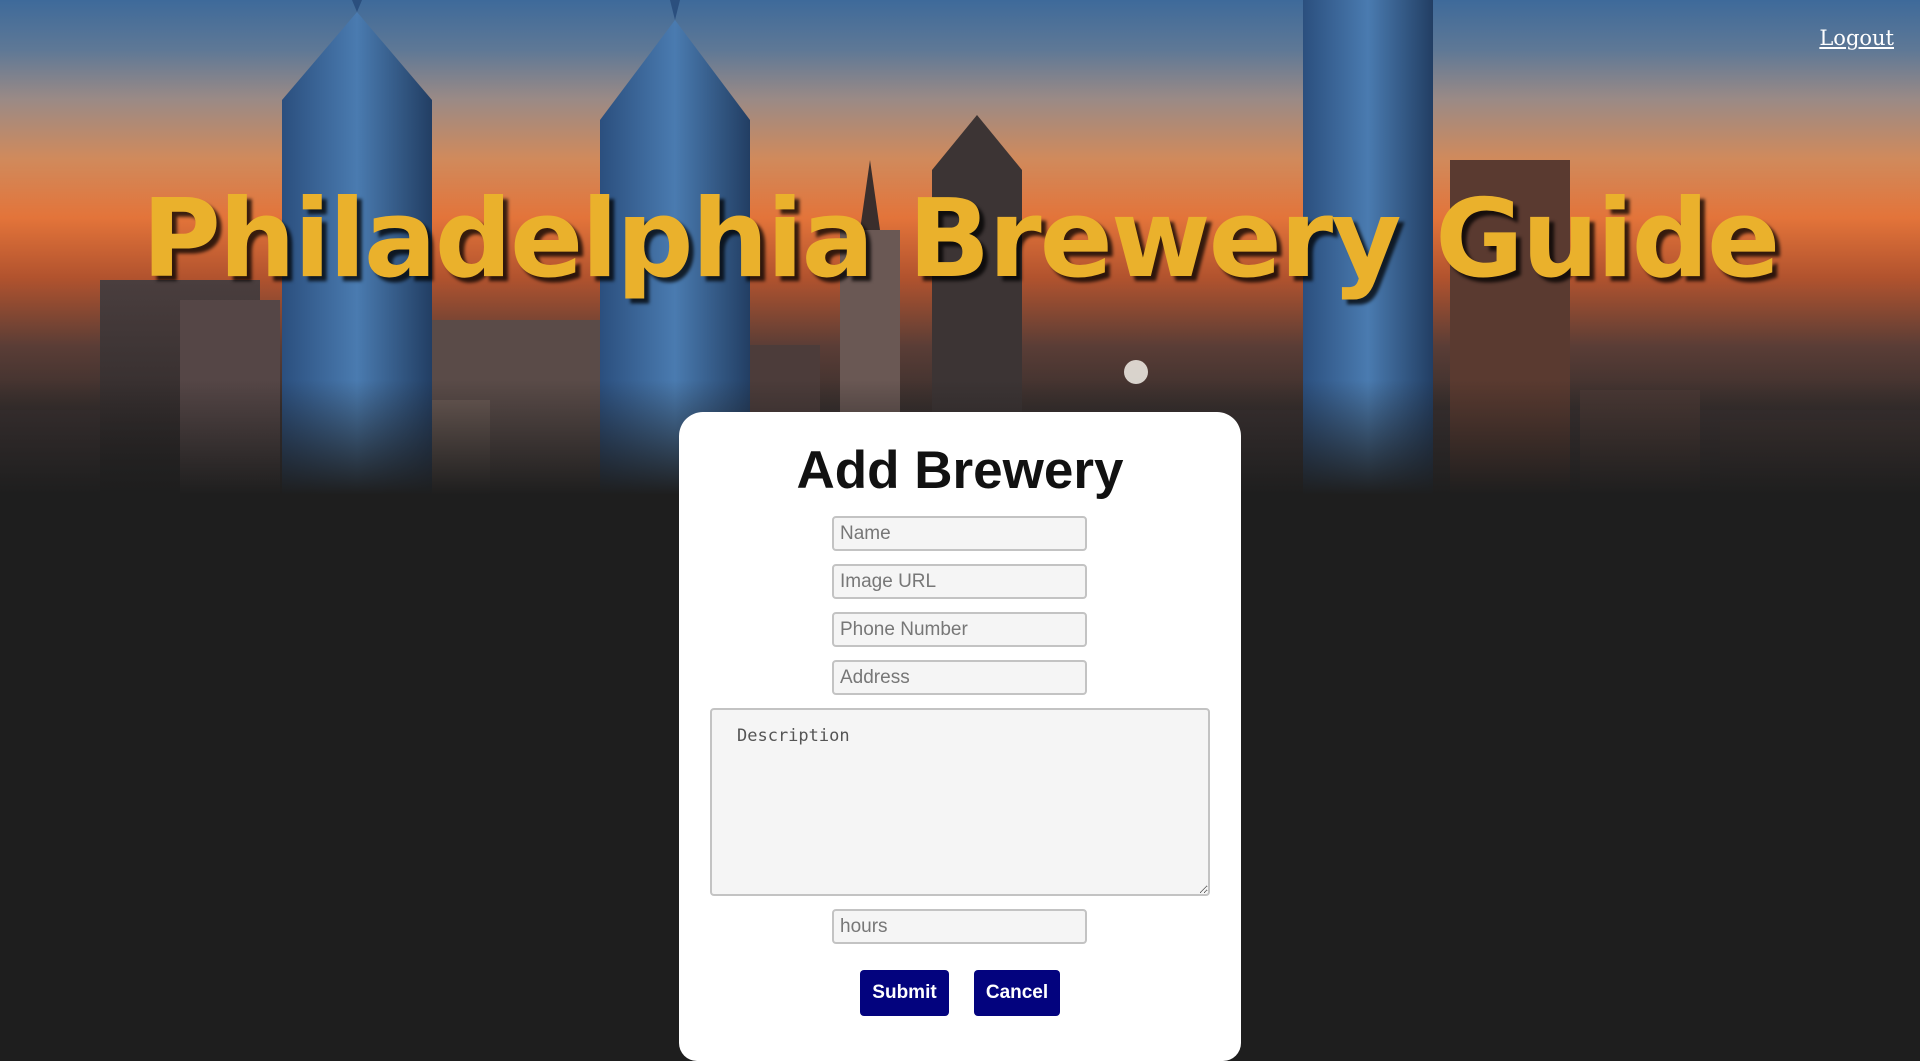 Image resolution: width=1920 pixels, height=1061 pixels. I want to click on site-title: Philadelphia Brewery Guide, so click(960, 239).